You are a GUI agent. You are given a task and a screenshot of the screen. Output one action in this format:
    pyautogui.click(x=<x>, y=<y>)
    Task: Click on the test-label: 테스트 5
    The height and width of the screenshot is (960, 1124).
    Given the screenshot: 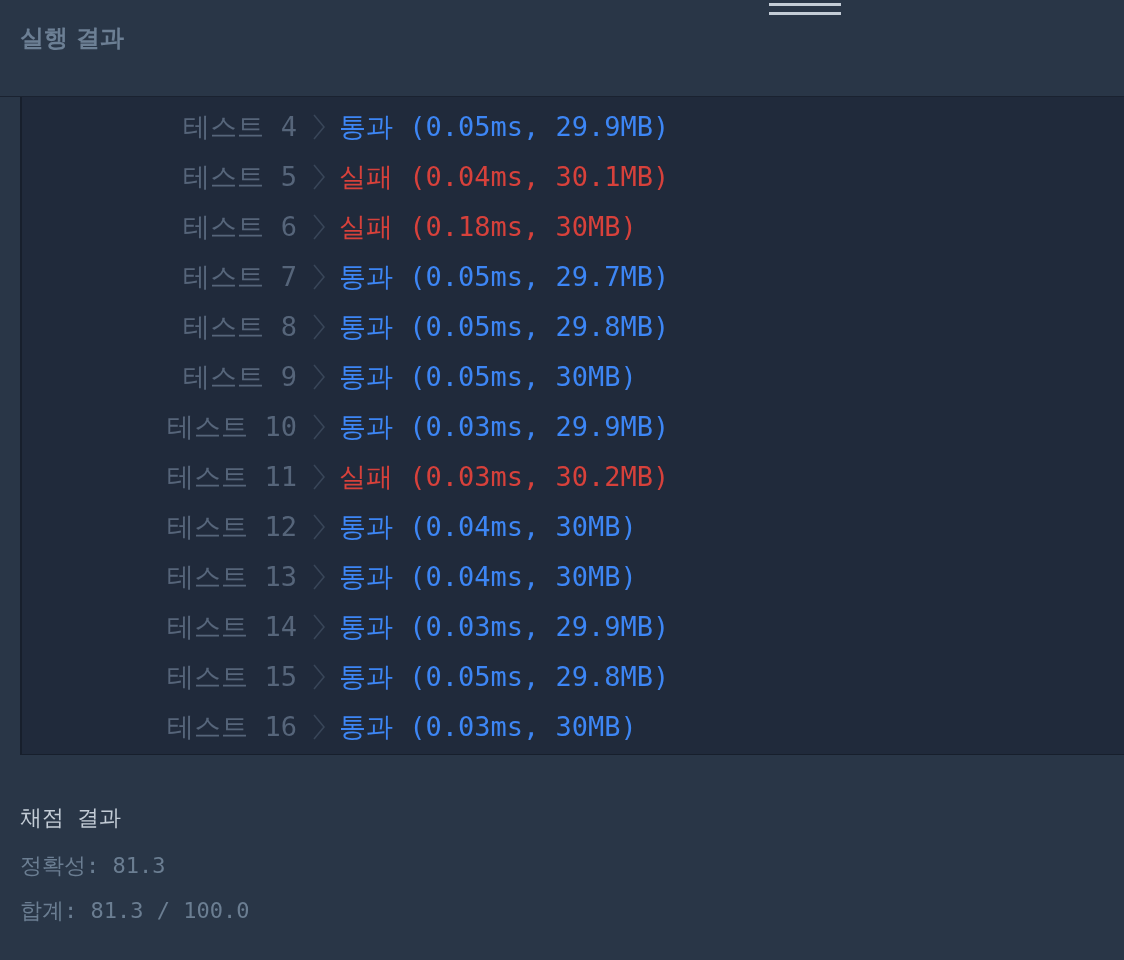 What is the action you would take?
    pyautogui.click(x=239, y=177)
    